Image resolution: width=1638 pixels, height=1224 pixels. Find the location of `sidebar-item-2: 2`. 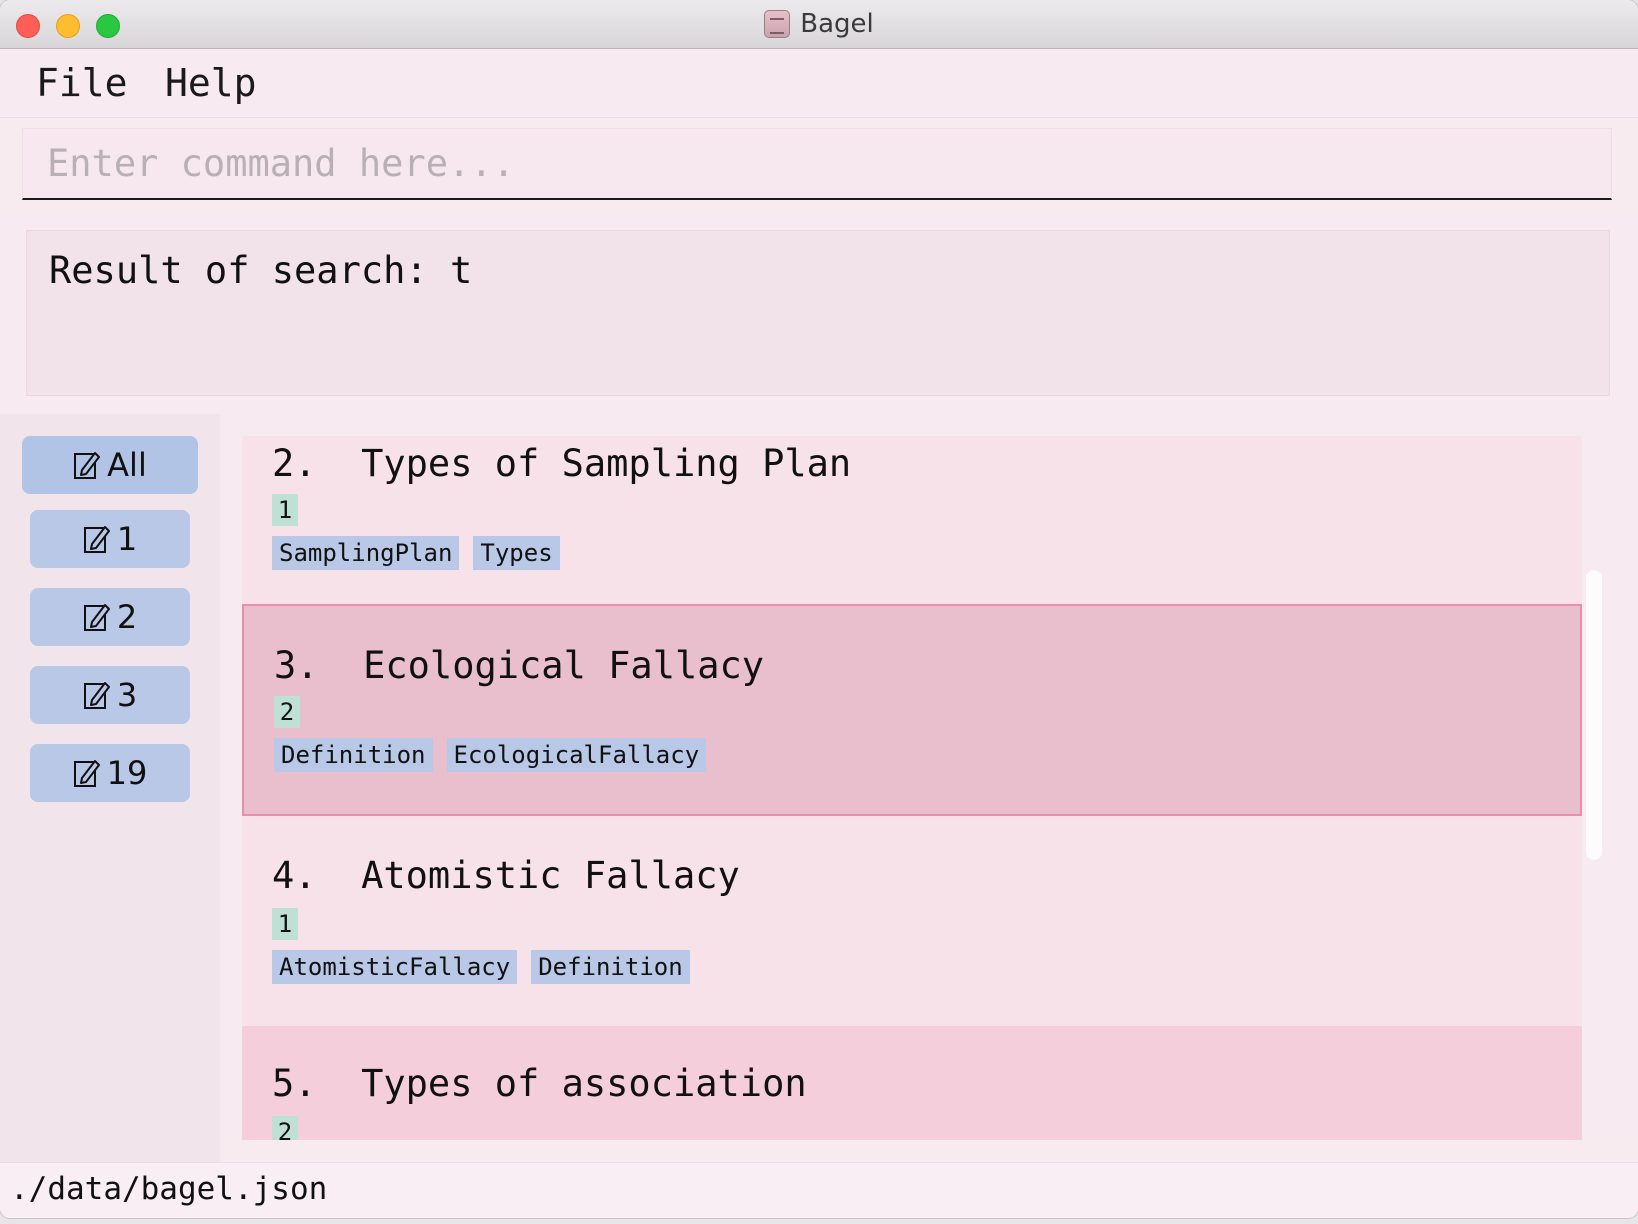

sidebar-item-2: 2 is located at coordinates (110, 617).